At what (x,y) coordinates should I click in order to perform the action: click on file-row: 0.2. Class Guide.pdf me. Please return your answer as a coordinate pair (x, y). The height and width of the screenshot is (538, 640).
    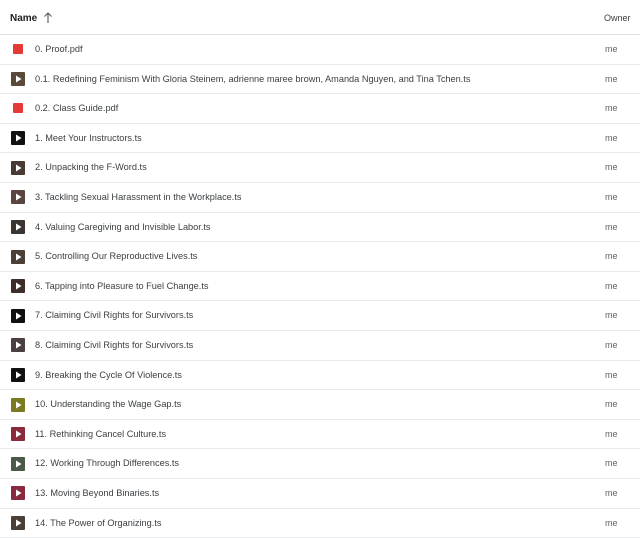
    Looking at the image, I should click on (320, 109).